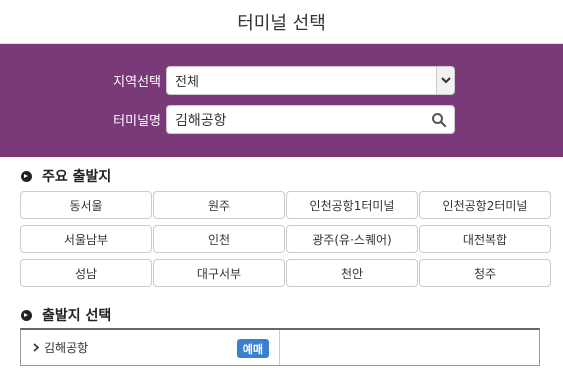 The width and height of the screenshot is (563, 377). I want to click on region-select-value: 전체, so click(187, 82).